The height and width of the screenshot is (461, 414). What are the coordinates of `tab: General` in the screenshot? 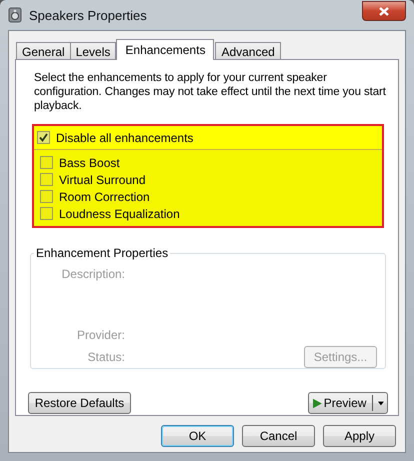 It's located at (43, 51).